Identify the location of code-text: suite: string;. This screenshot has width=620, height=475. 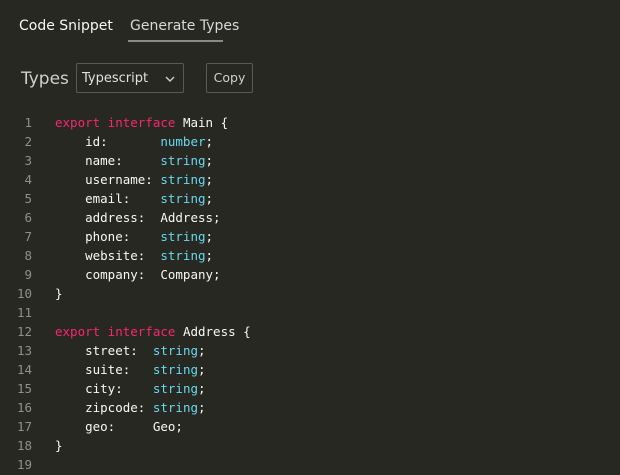
(130, 369).